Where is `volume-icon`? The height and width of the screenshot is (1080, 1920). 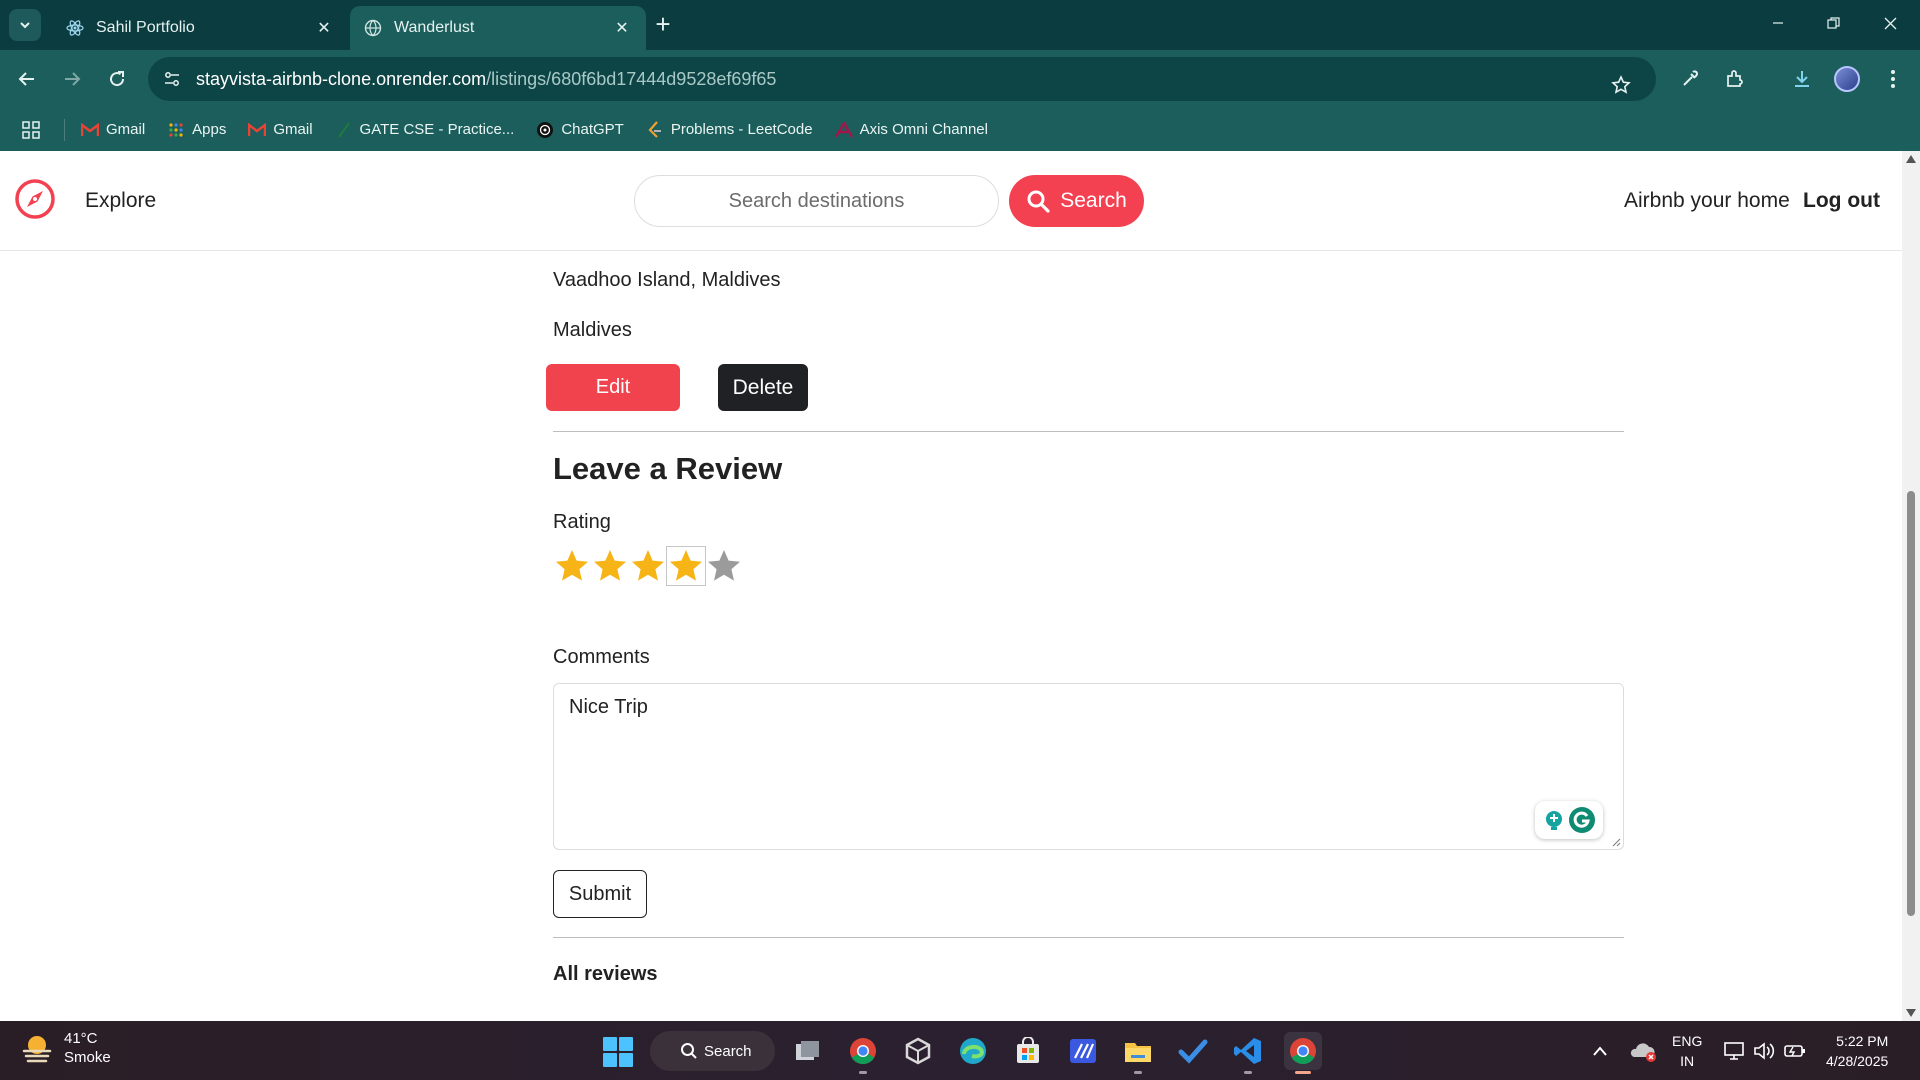 volume-icon is located at coordinates (1764, 1051).